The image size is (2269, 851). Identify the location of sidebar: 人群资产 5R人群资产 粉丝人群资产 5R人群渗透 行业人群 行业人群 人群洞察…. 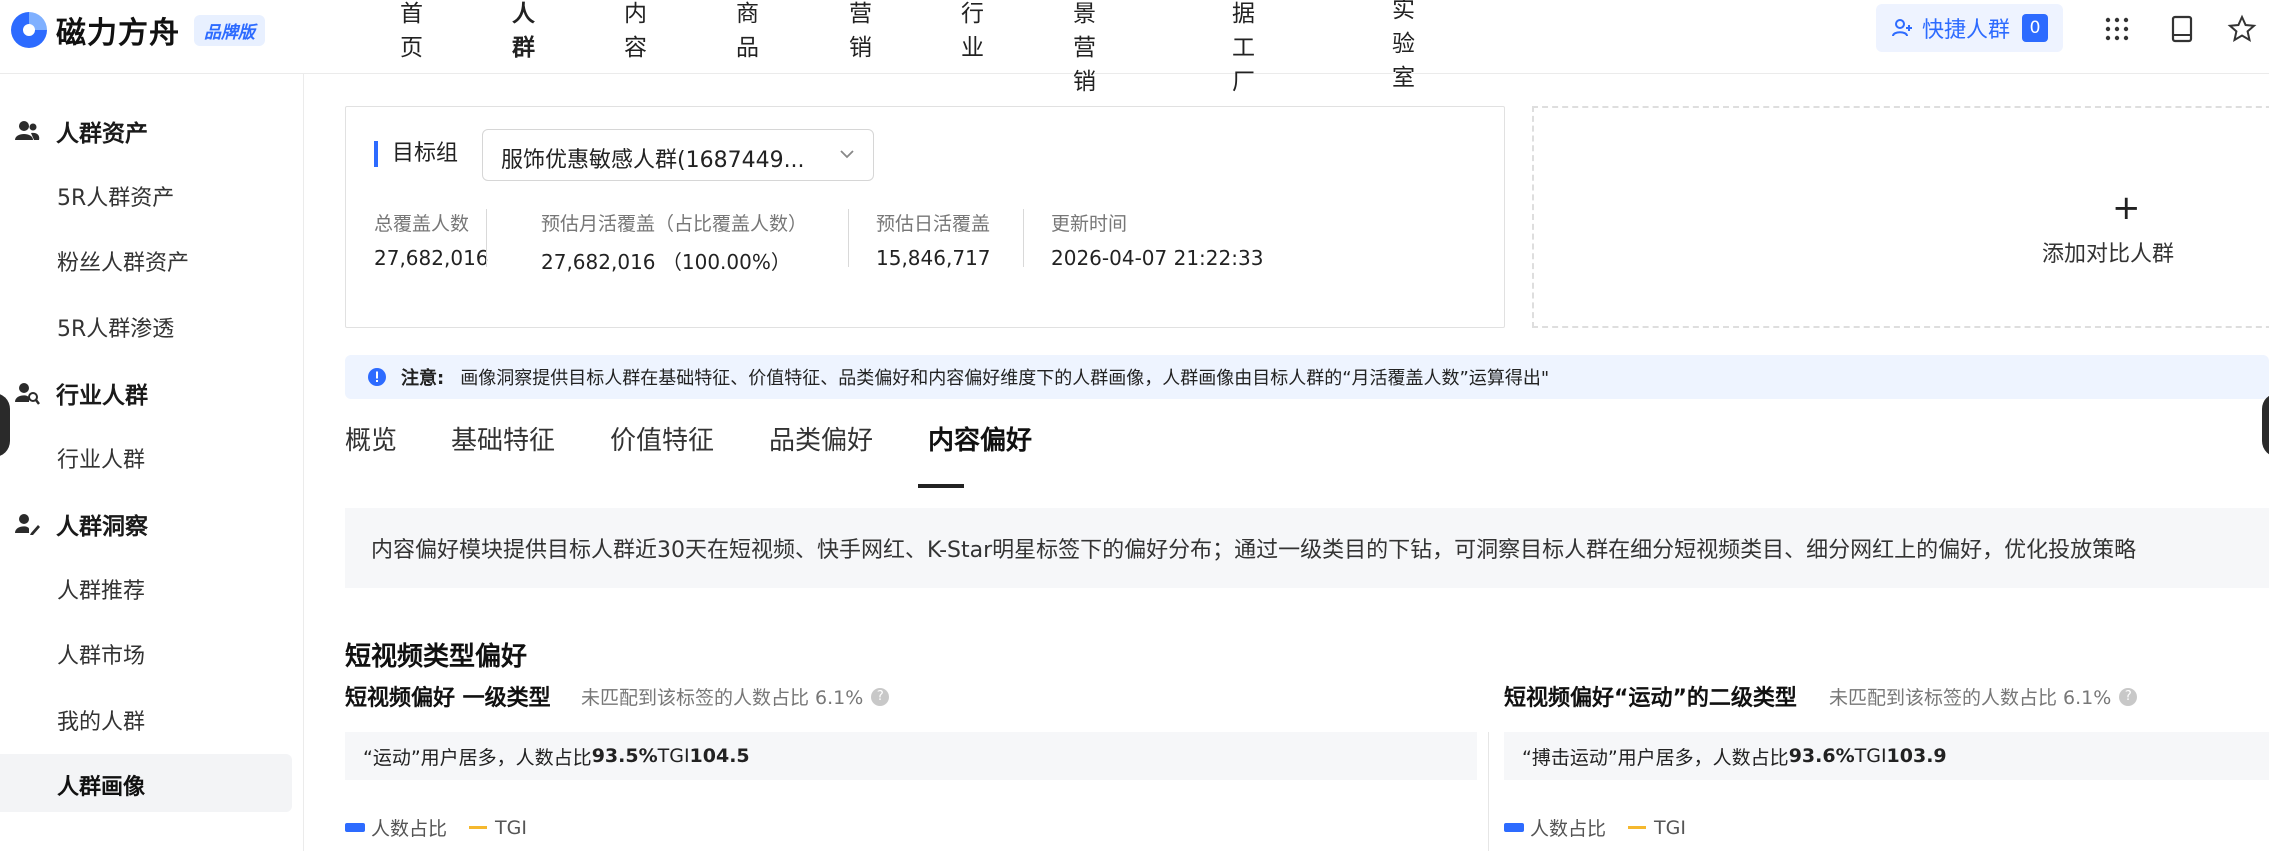
(152, 462).